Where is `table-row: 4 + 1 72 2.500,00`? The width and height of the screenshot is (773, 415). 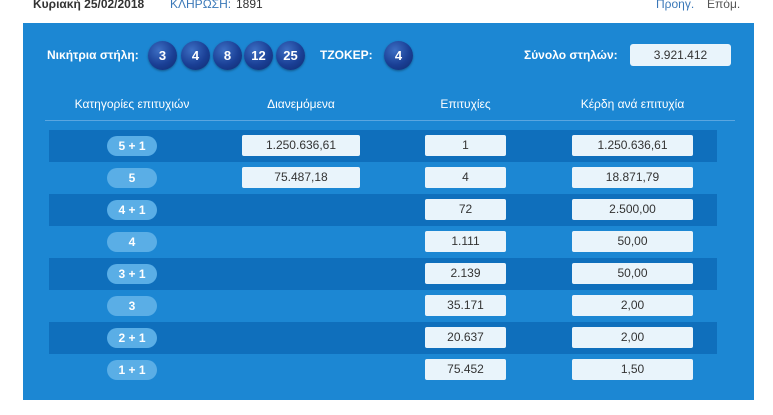 table-row: 4 + 1 72 2.500,00 is located at coordinates (383, 210).